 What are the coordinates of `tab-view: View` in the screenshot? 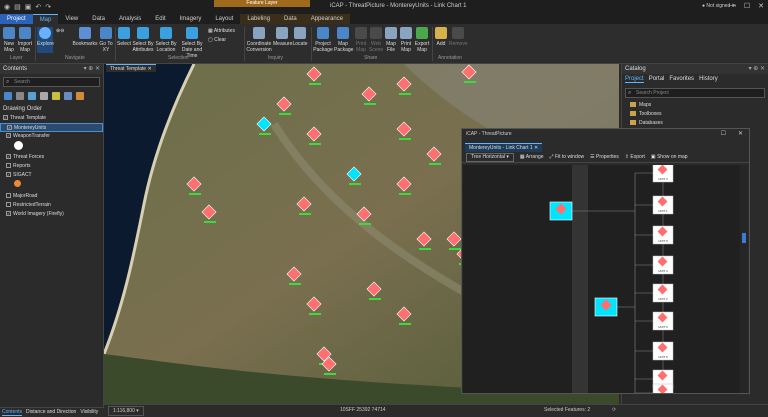 It's located at (71, 19).